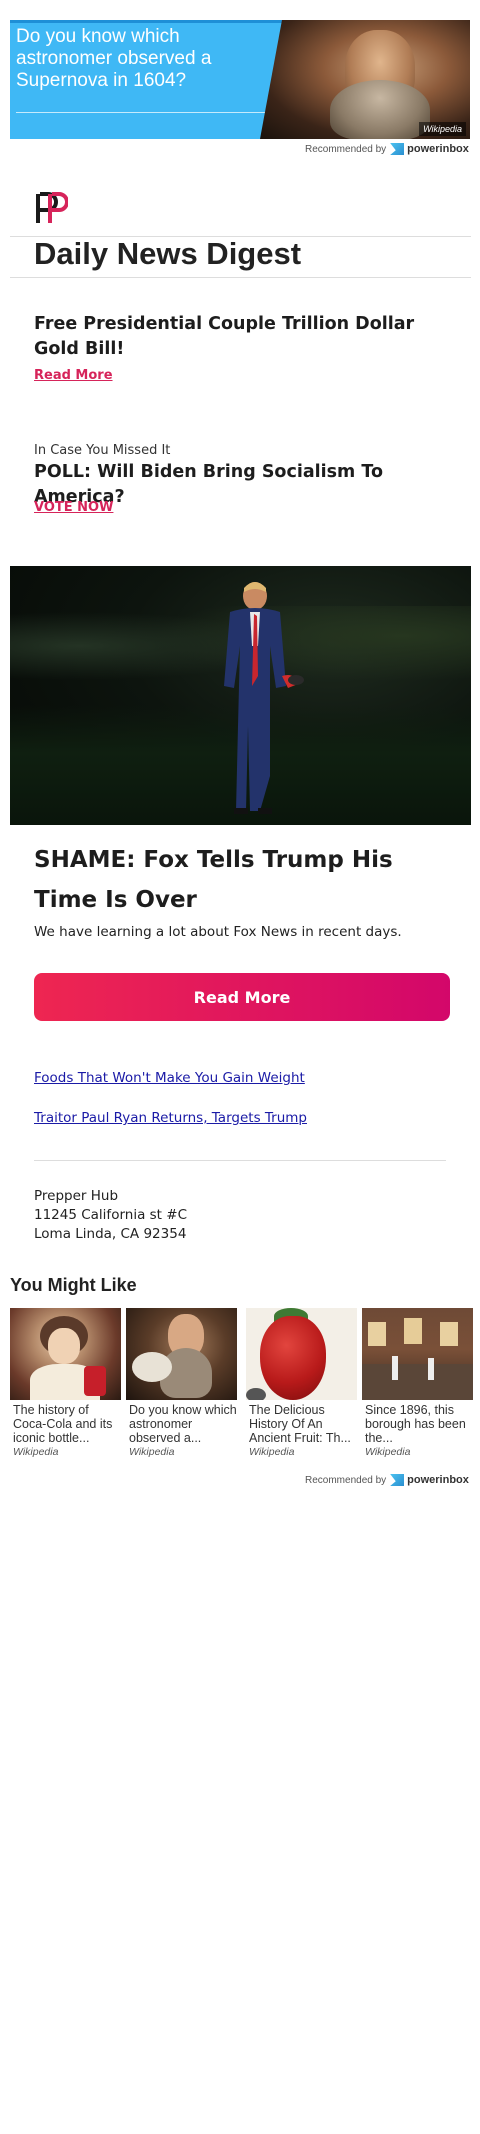 This screenshot has height=2134, width=480. Describe the element at coordinates (73, 375) in the screenshot. I see `story1-read-more-link: Read More` at that location.